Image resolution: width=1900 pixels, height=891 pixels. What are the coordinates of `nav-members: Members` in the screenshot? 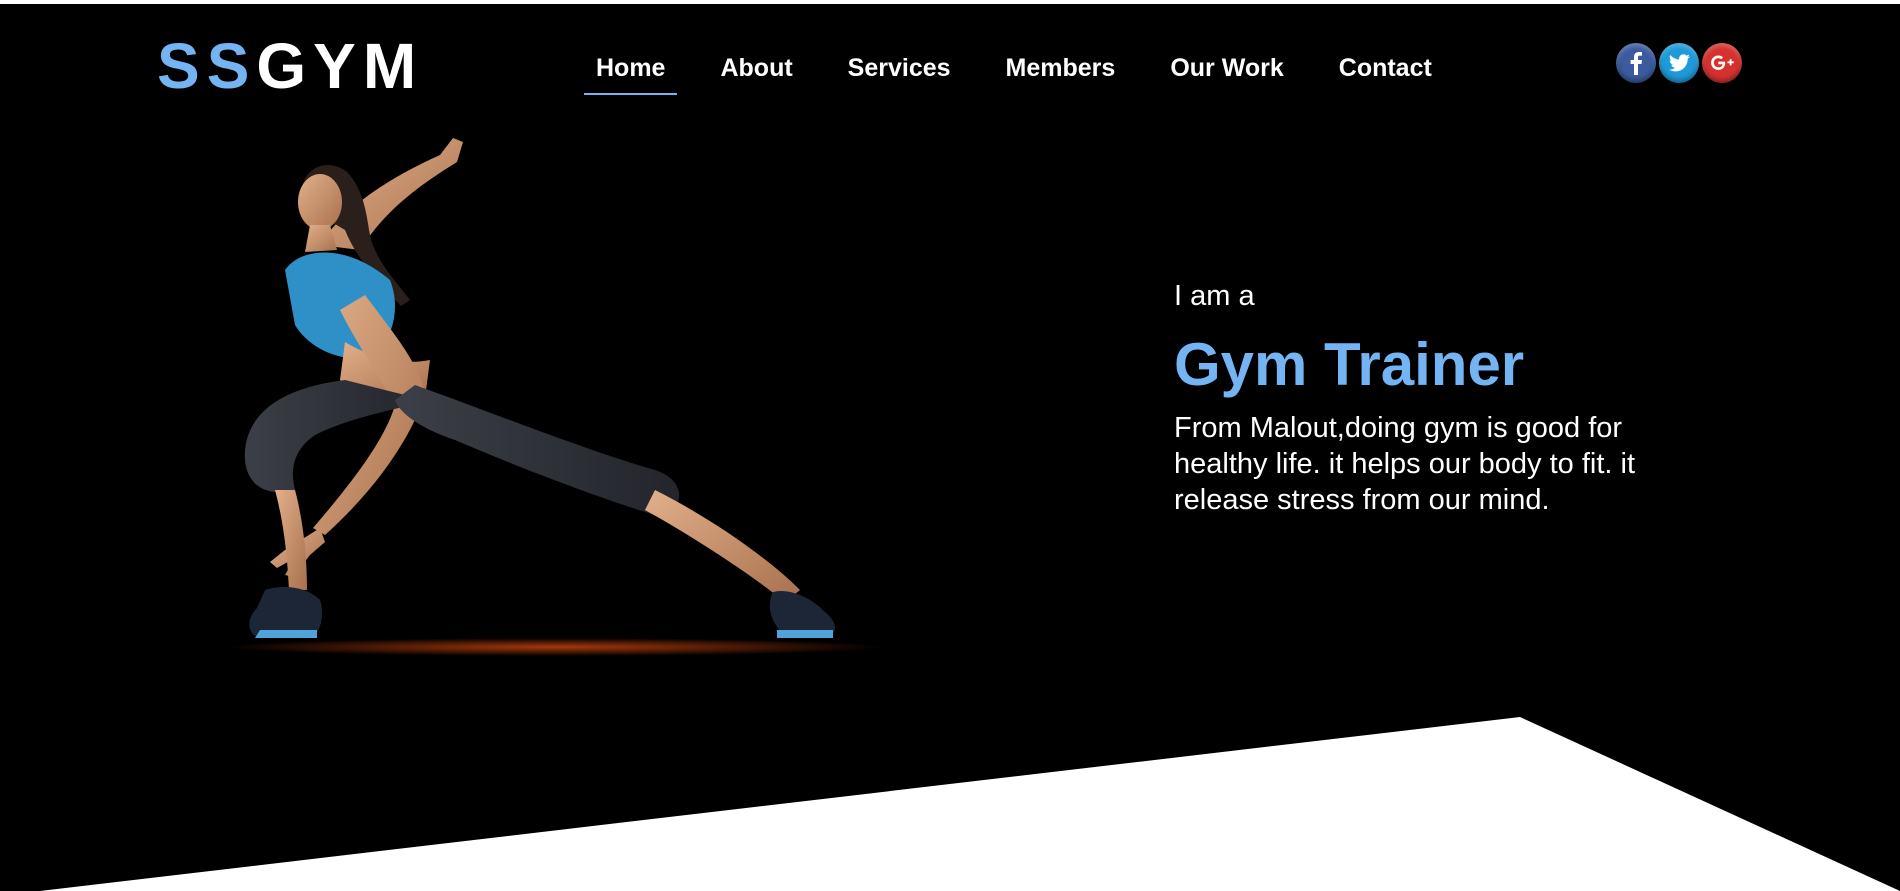 It's located at (1061, 72).